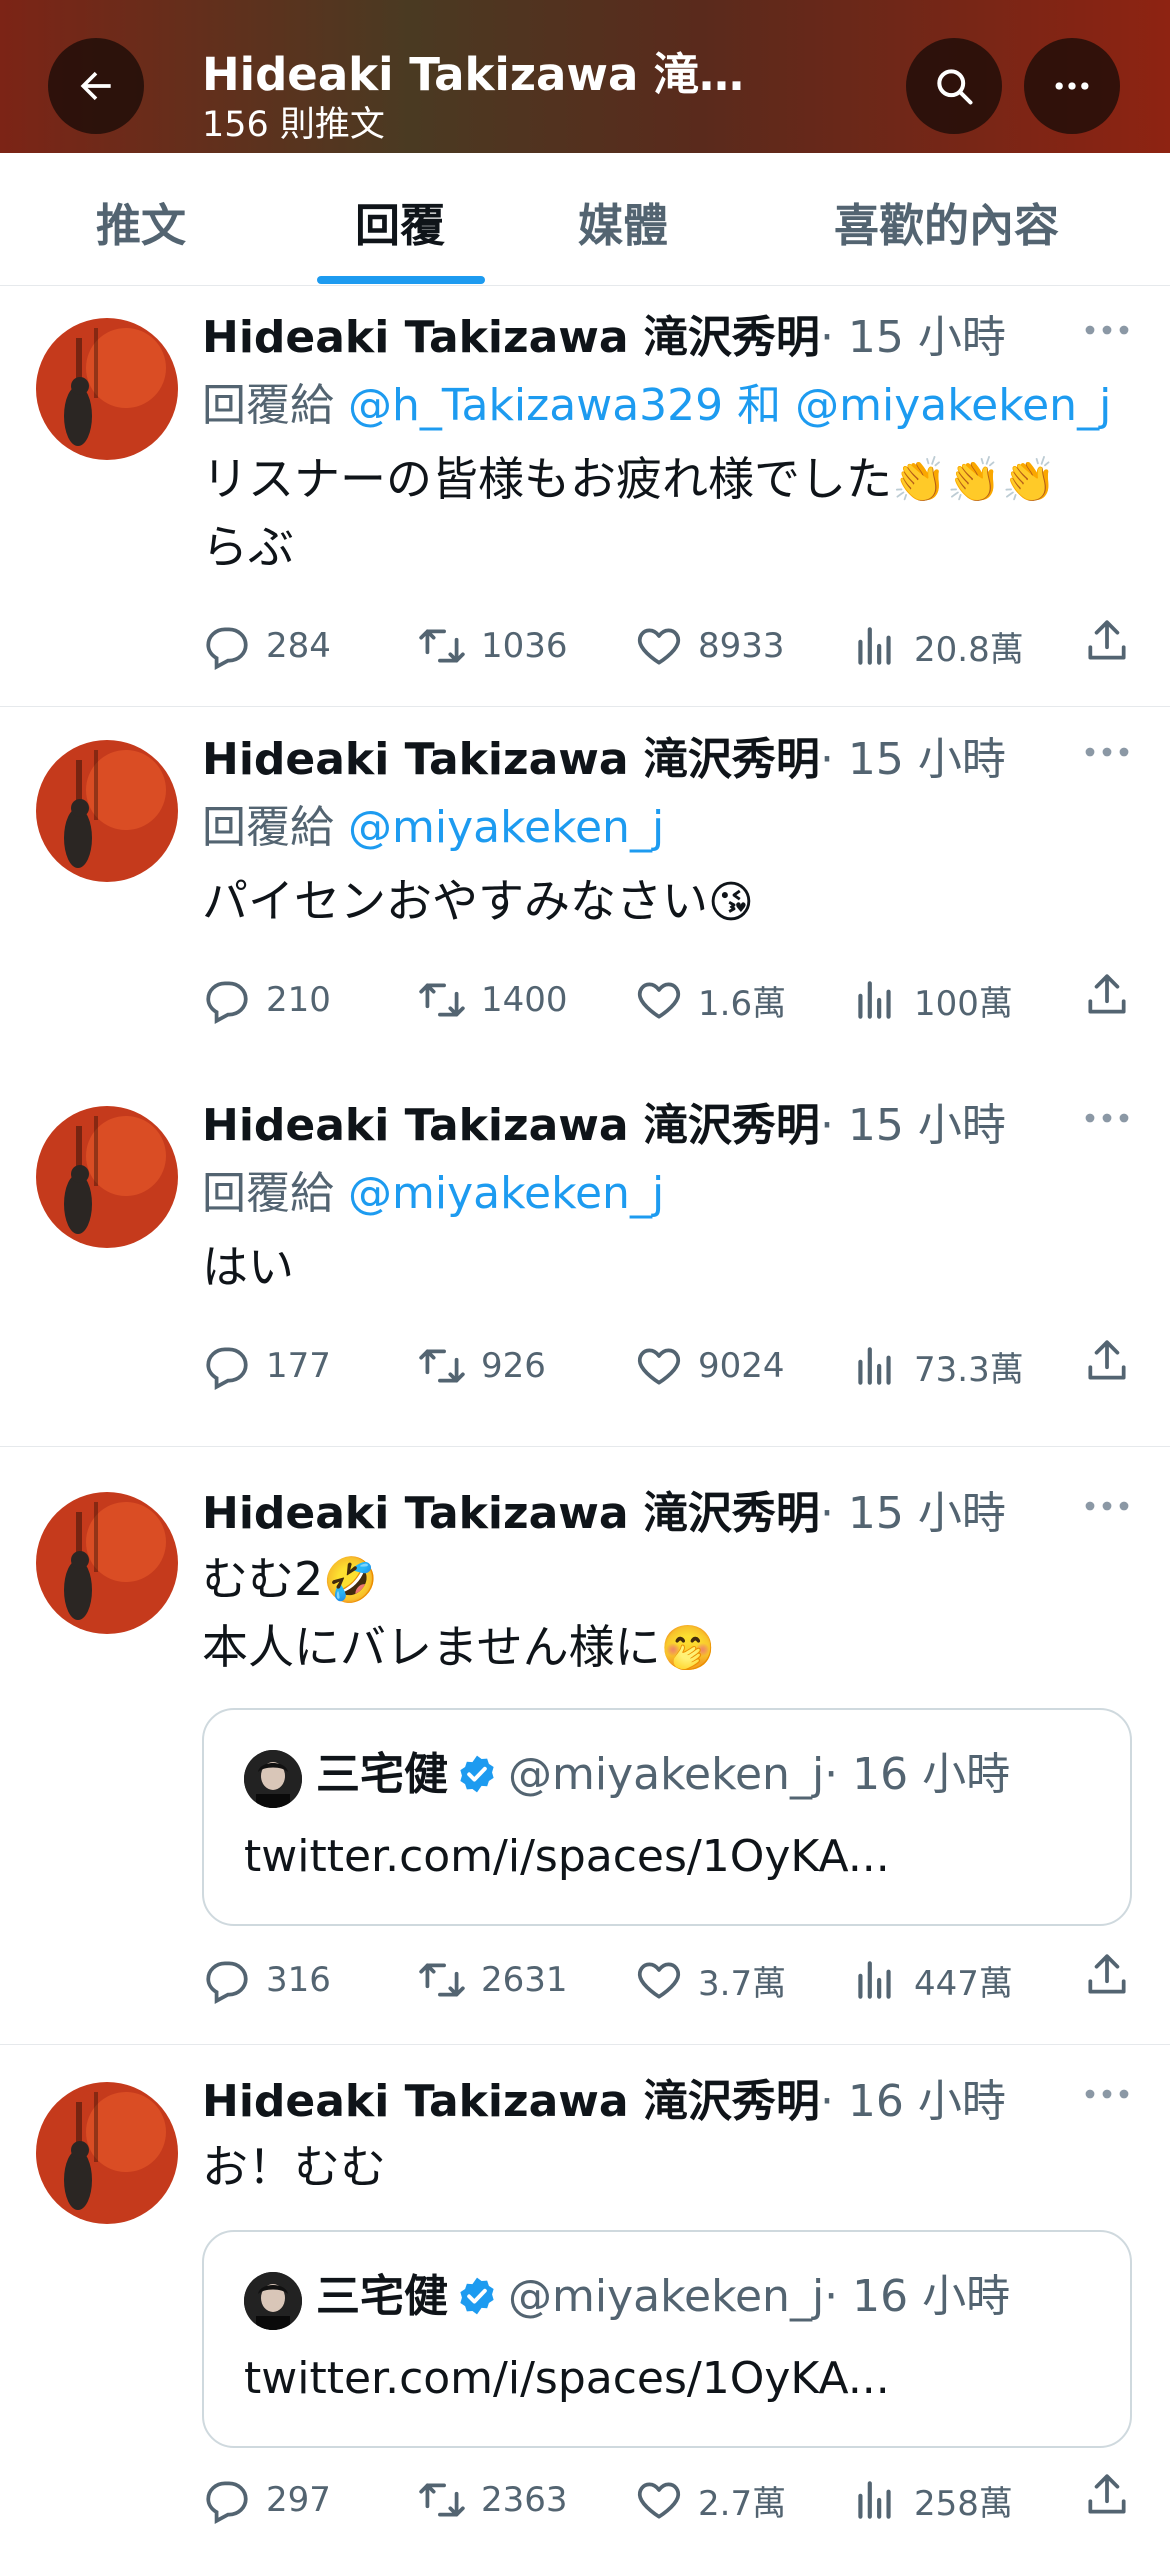  I want to click on quoted-handle: @miyakeken_j, so click(666, 2296).